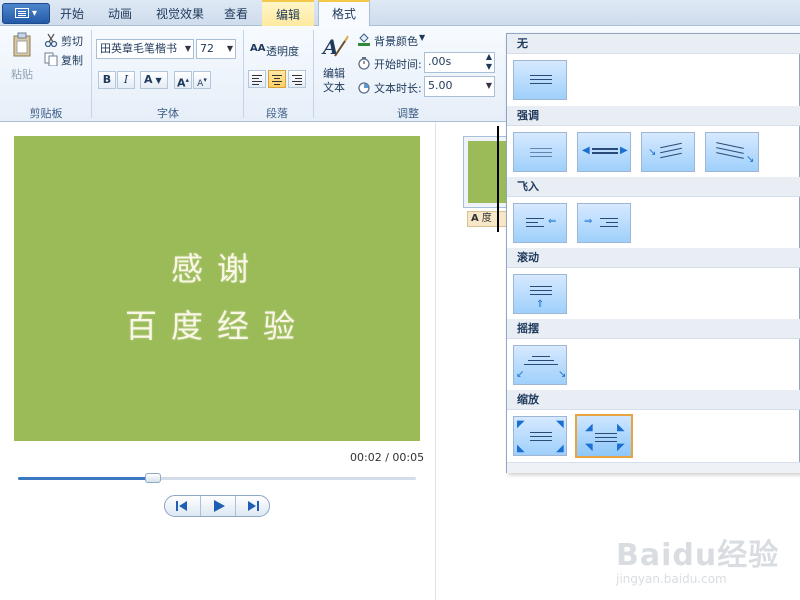  What do you see at coordinates (187, 80) in the screenshot?
I see `grow-font-arrow-icon: ▴` at bounding box center [187, 80].